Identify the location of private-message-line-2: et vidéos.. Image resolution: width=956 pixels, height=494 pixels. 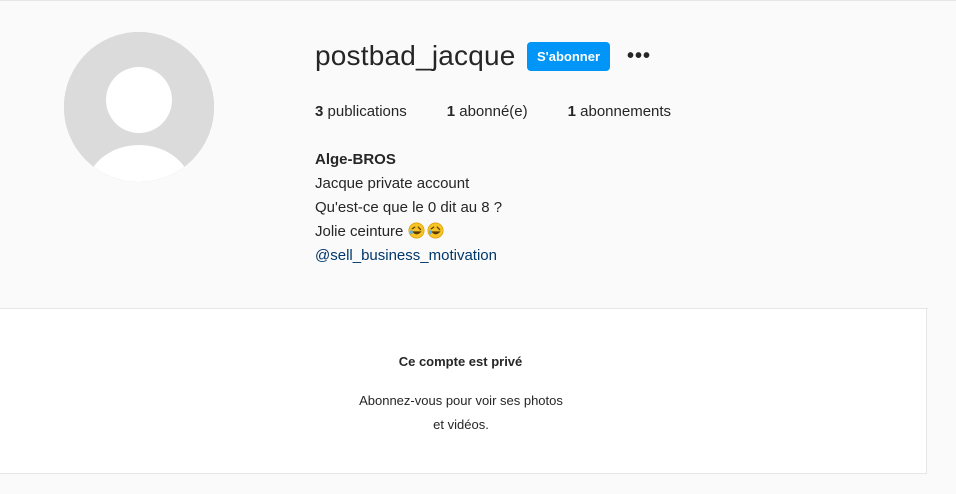
(461, 424).